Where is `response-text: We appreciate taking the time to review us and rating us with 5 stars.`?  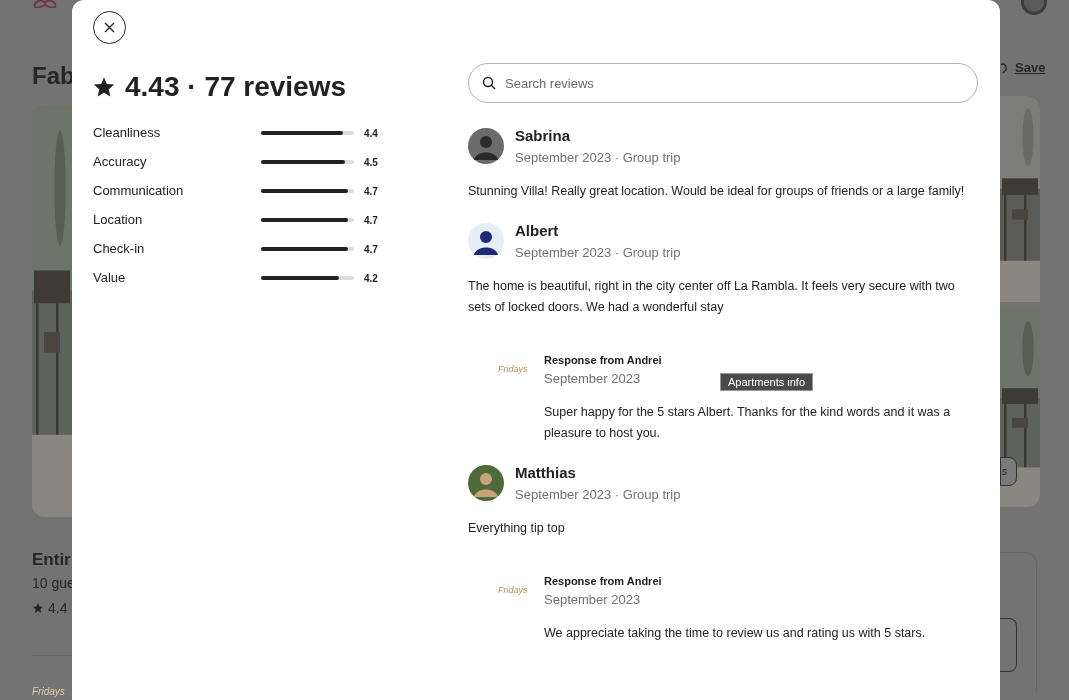
response-text: We appreciate taking the time to review us and rating us with 5 stars. is located at coordinates (735, 633).